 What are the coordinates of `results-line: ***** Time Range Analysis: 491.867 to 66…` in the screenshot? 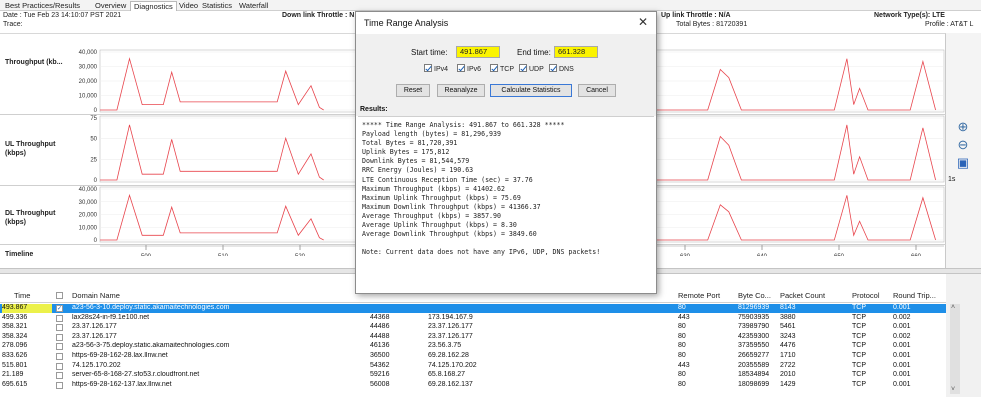 It's located at (463, 125).